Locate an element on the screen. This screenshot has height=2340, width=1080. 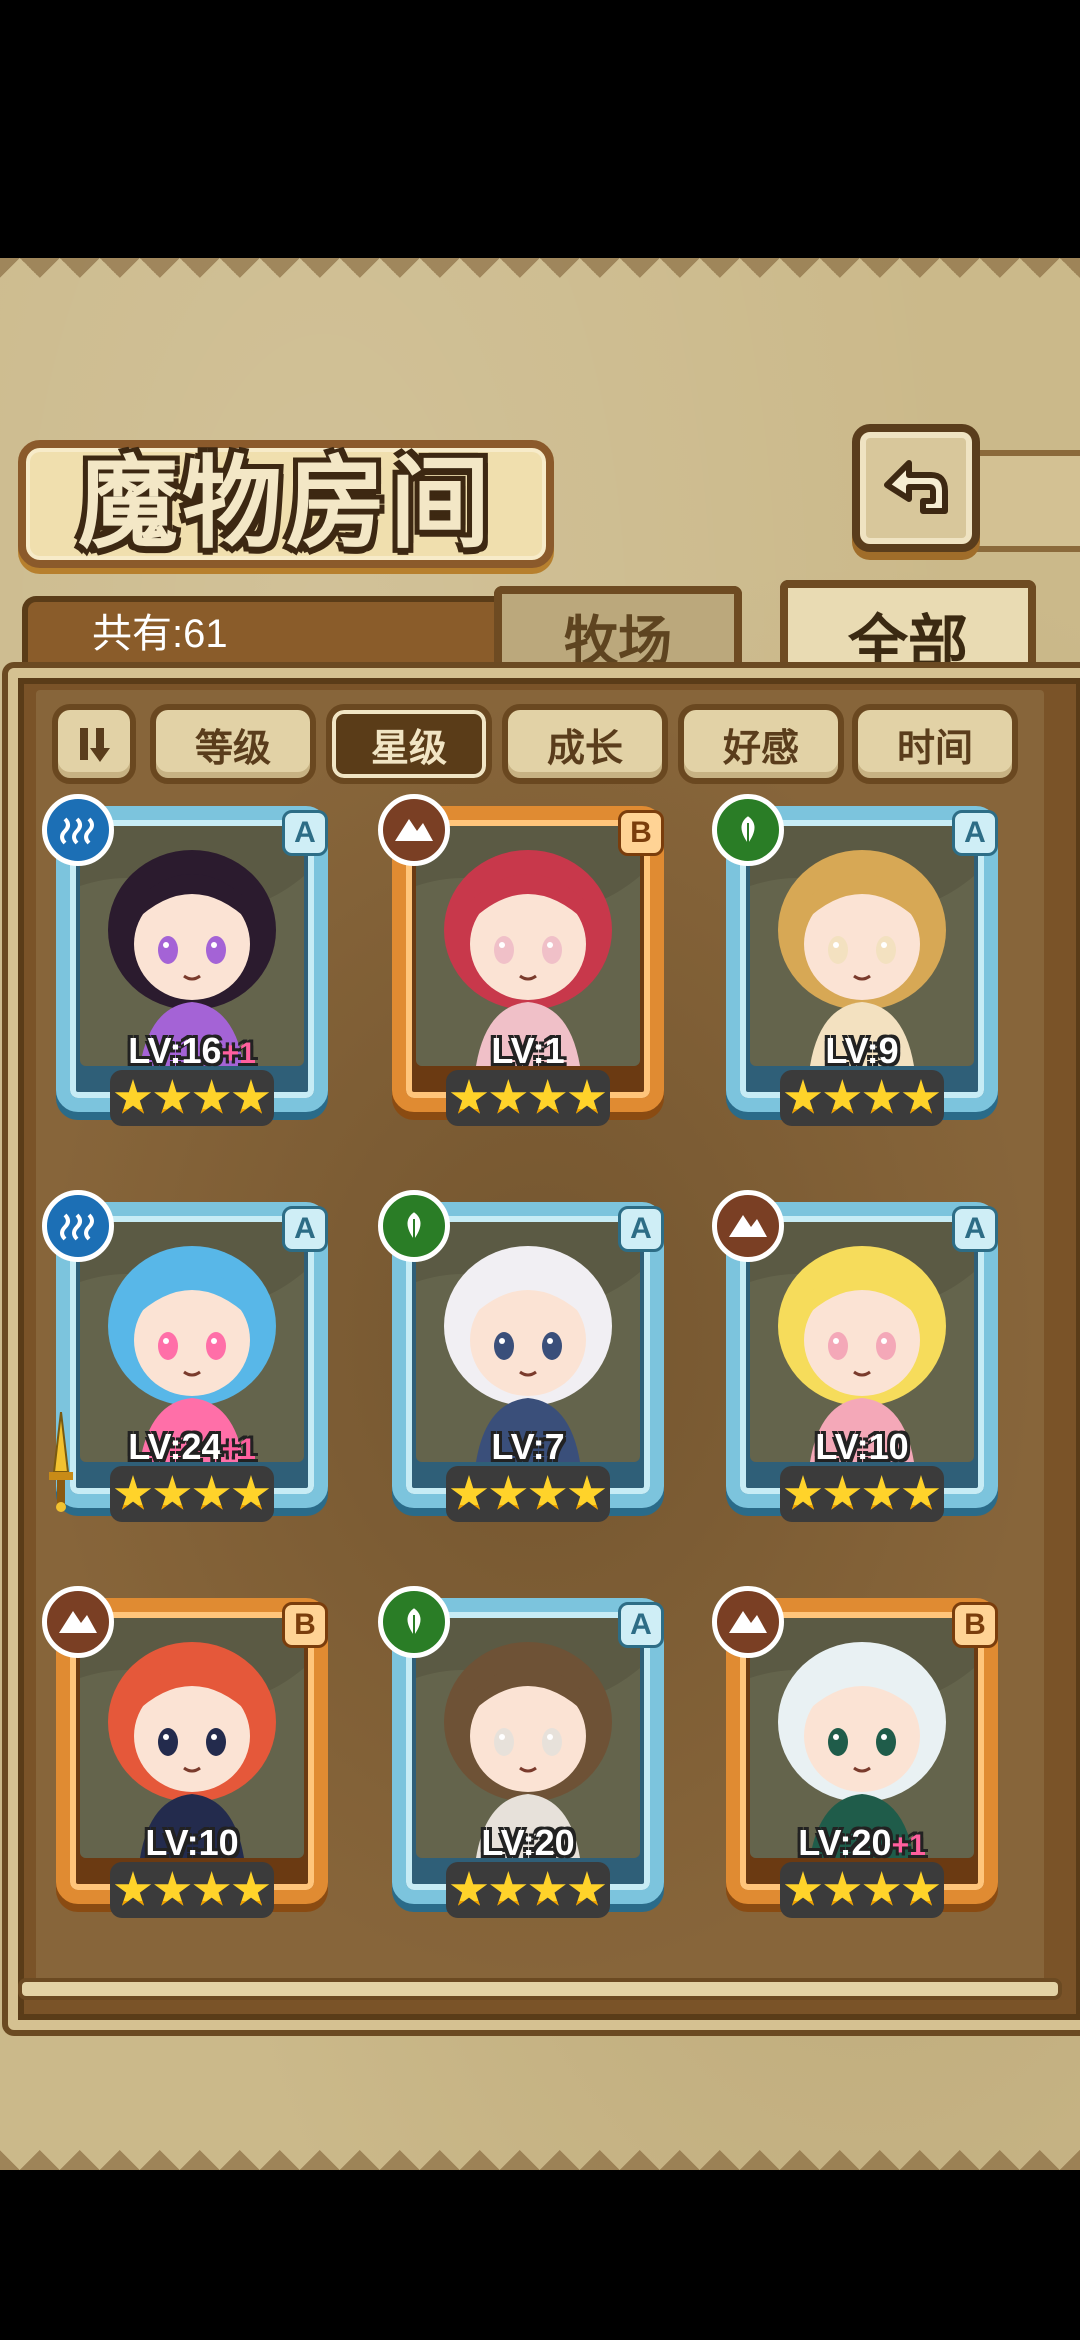
level-label: LV:24+1 is located at coordinates (192, 1447).